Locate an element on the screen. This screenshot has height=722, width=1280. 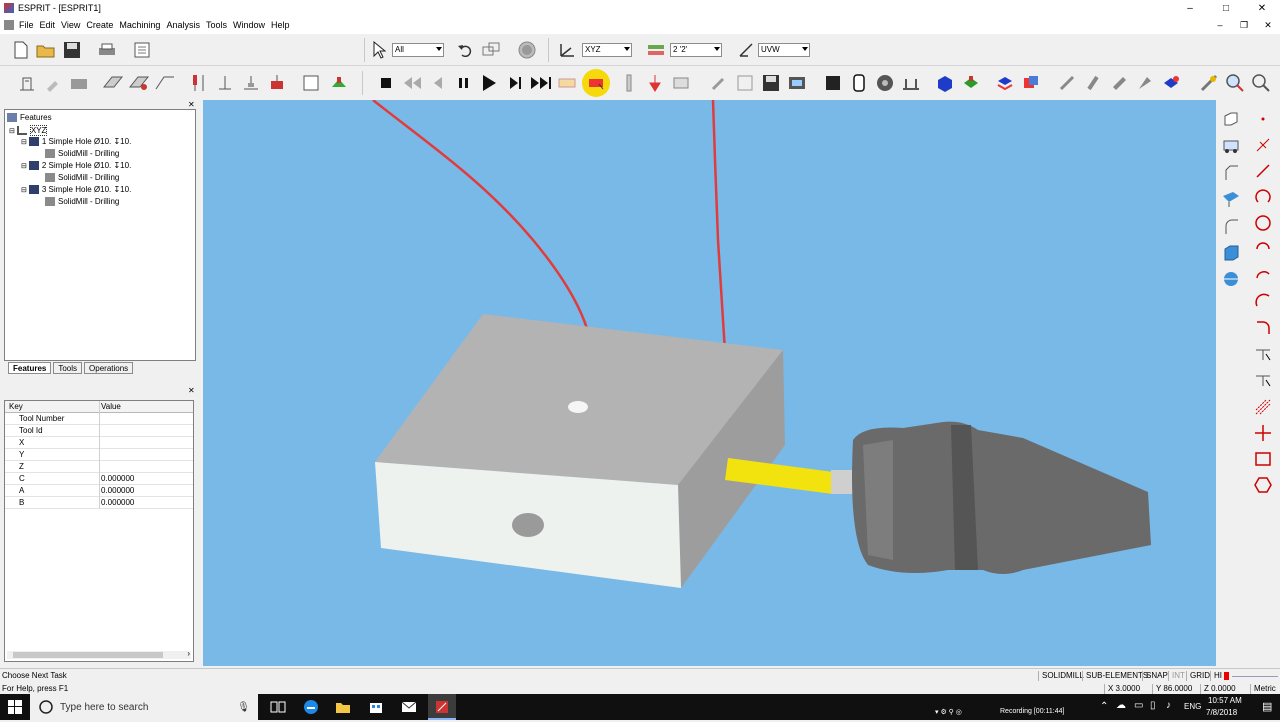
wifi-icon: ▭ is located at coordinates (1138, 705).